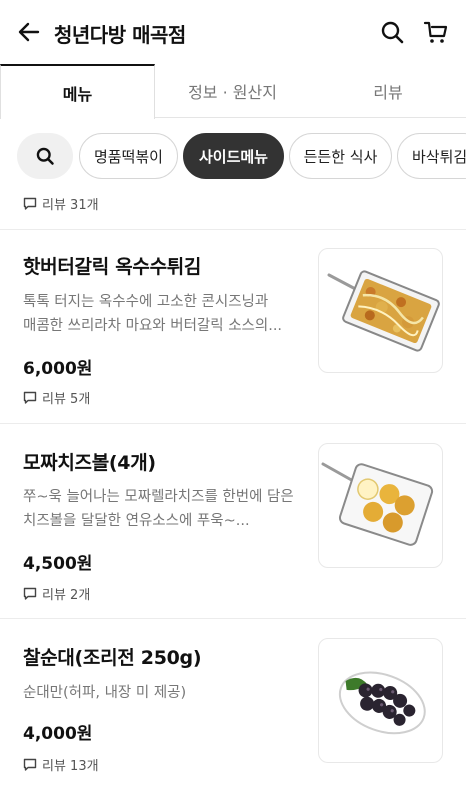 The width and height of the screenshot is (466, 793). I want to click on item-review-count: 리뷰 13개, so click(61, 764).